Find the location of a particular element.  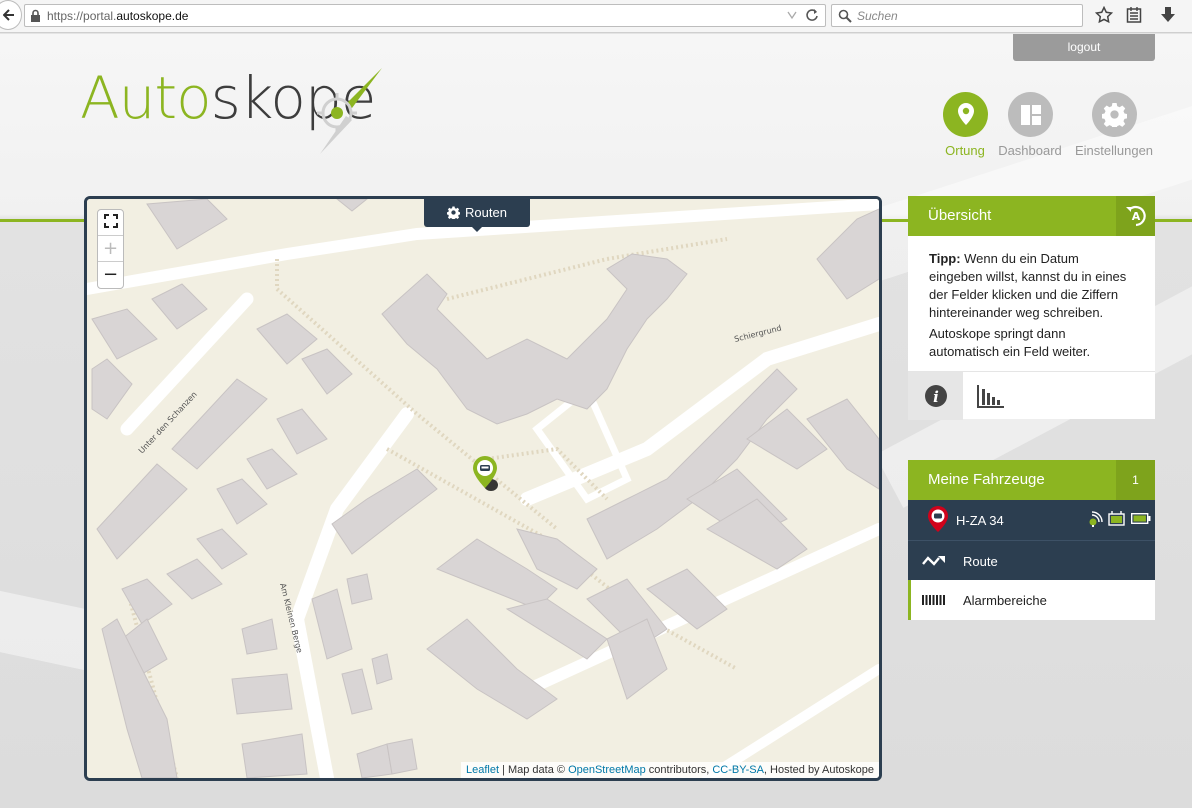

reading-list-icon is located at coordinates (1134, 15).